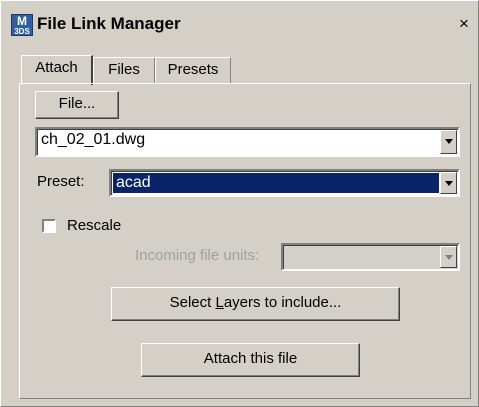 The image size is (479, 407). Describe the element at coordinates (57, 70) in the screenshot. I see `tab-attach: Attach` at that location.